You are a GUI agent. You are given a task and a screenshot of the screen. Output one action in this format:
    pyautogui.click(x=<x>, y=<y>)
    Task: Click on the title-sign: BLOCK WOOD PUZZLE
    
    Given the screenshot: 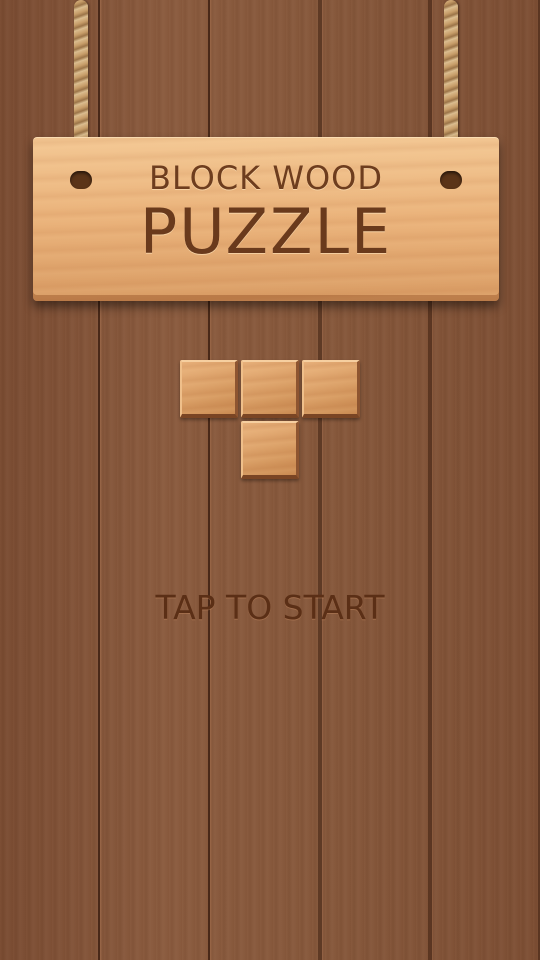 What is the action you would take?
    pyautogui.click(x=266, y=219)
    